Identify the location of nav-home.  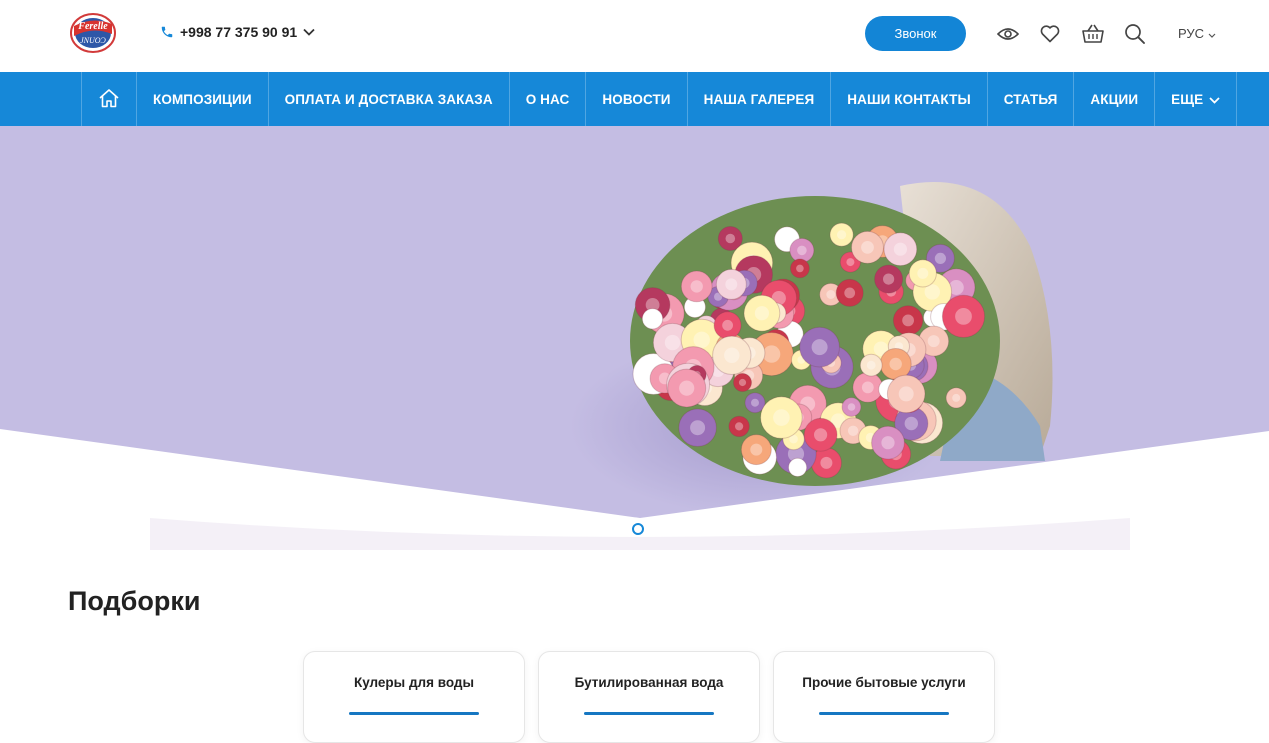
(109, 99).